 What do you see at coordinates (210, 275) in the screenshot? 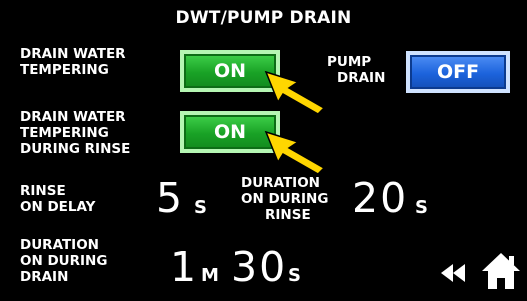
I see `duration-drain-minutes-unit: M` at bounding box center [210, 275].